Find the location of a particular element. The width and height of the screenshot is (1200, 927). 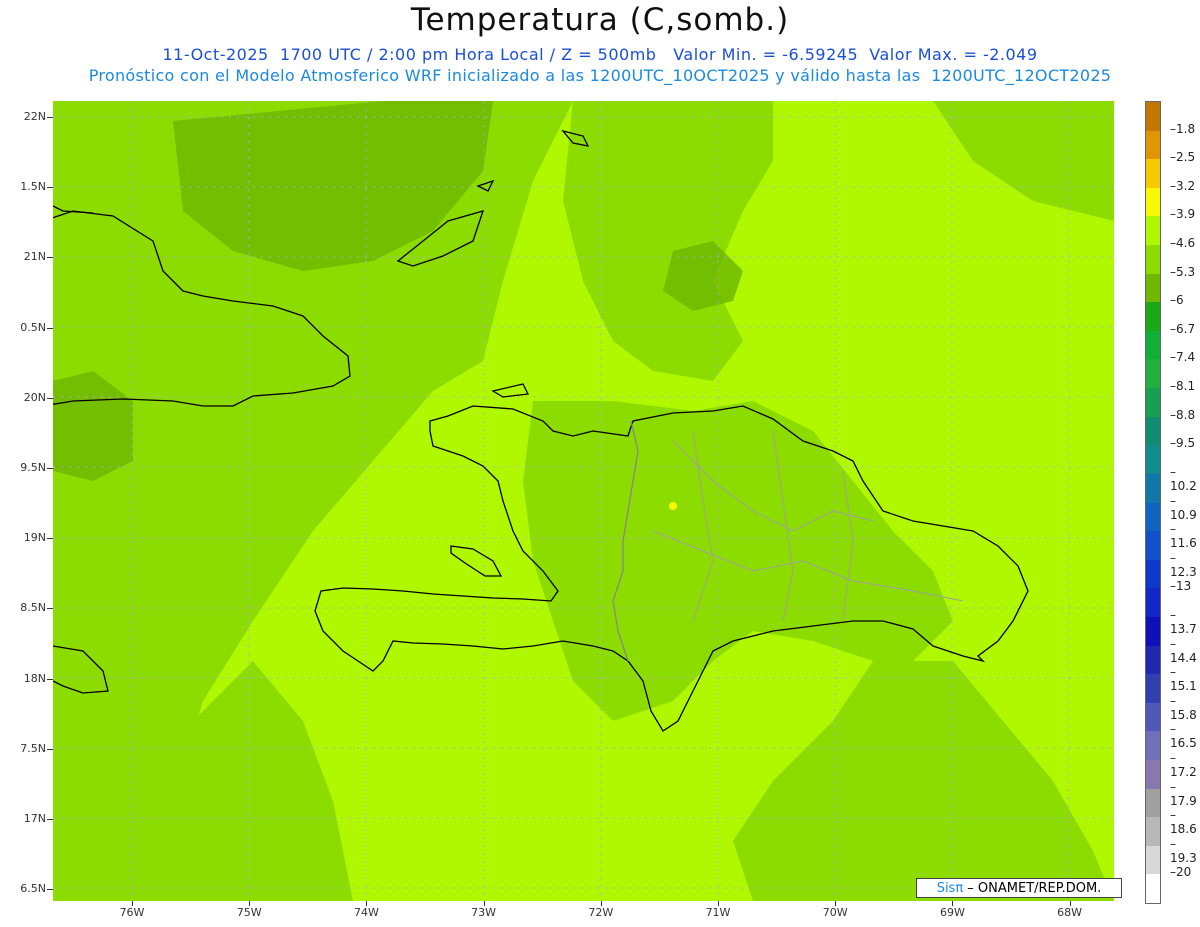

colorbar-label: –6 is located at coordinates (1177, 300).